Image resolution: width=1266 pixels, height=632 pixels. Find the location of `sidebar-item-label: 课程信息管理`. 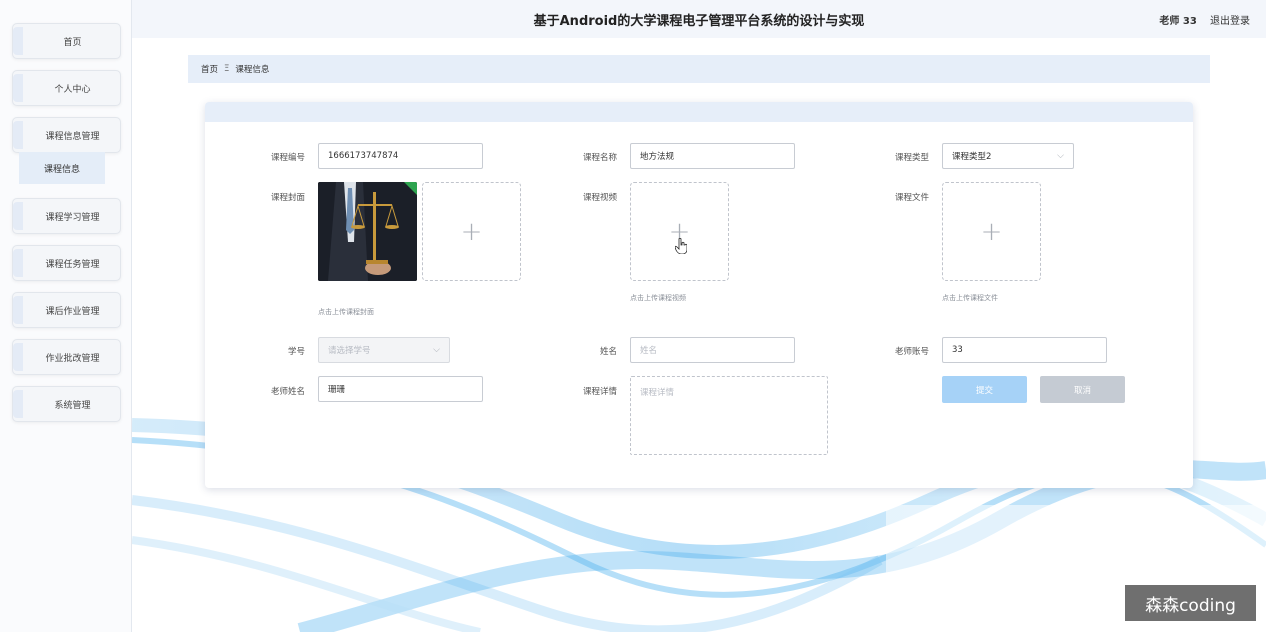

sidebar-item-label: 课程信息管理 is located at coordinates (72, 136).